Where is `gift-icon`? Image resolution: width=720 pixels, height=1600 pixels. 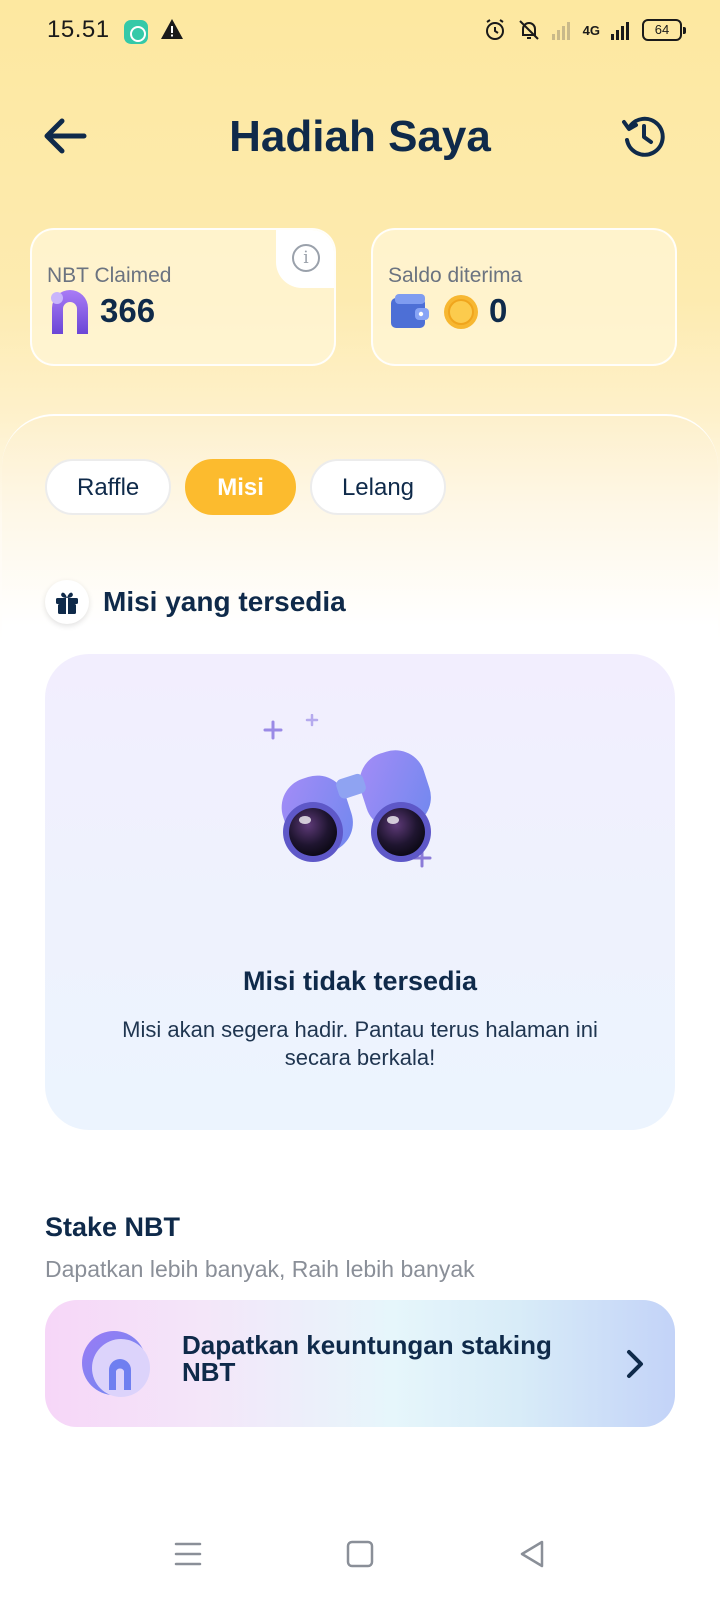 gift-icon is located at coordinates (67, 603).